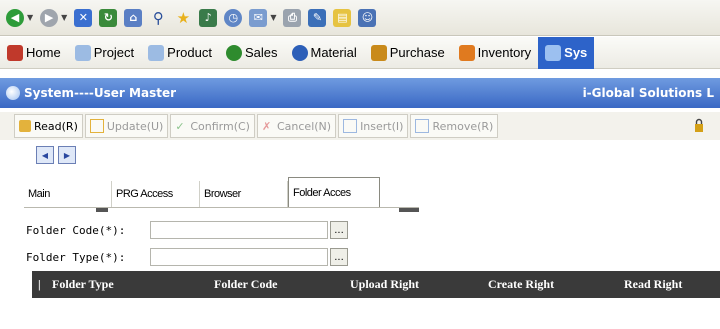 This screenshot has height=329, width=720. What do you see at coordinates (244, 194) in the screenshot?
I see `tab-browser: Browser` at bounding box center [244, 194].